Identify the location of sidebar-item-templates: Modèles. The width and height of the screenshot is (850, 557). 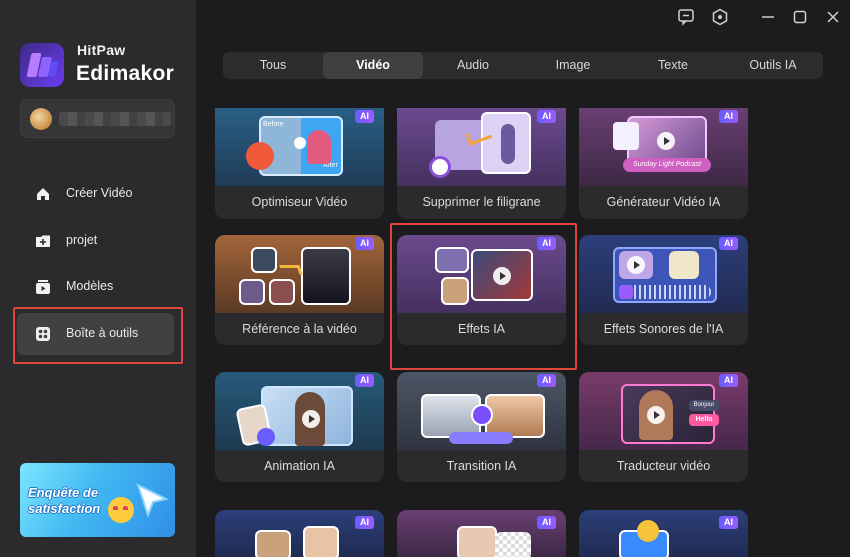
(95, 287).